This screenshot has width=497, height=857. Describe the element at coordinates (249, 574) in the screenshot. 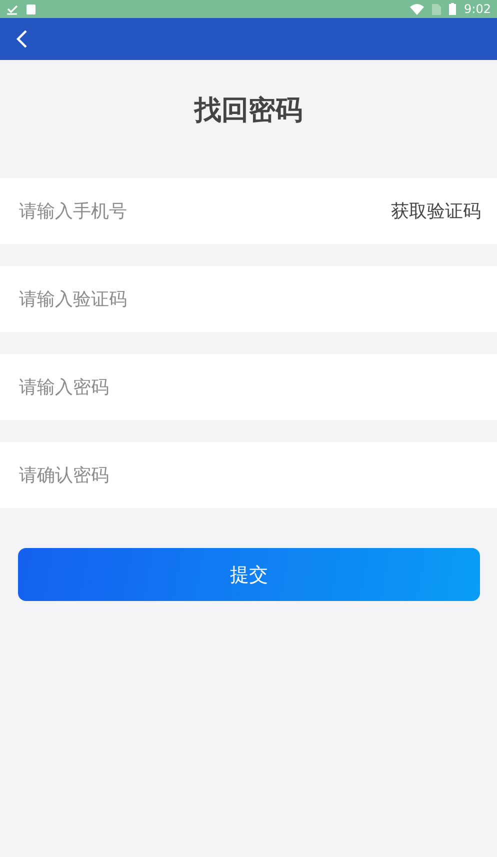

I see `submit-button: 提交` at that location.